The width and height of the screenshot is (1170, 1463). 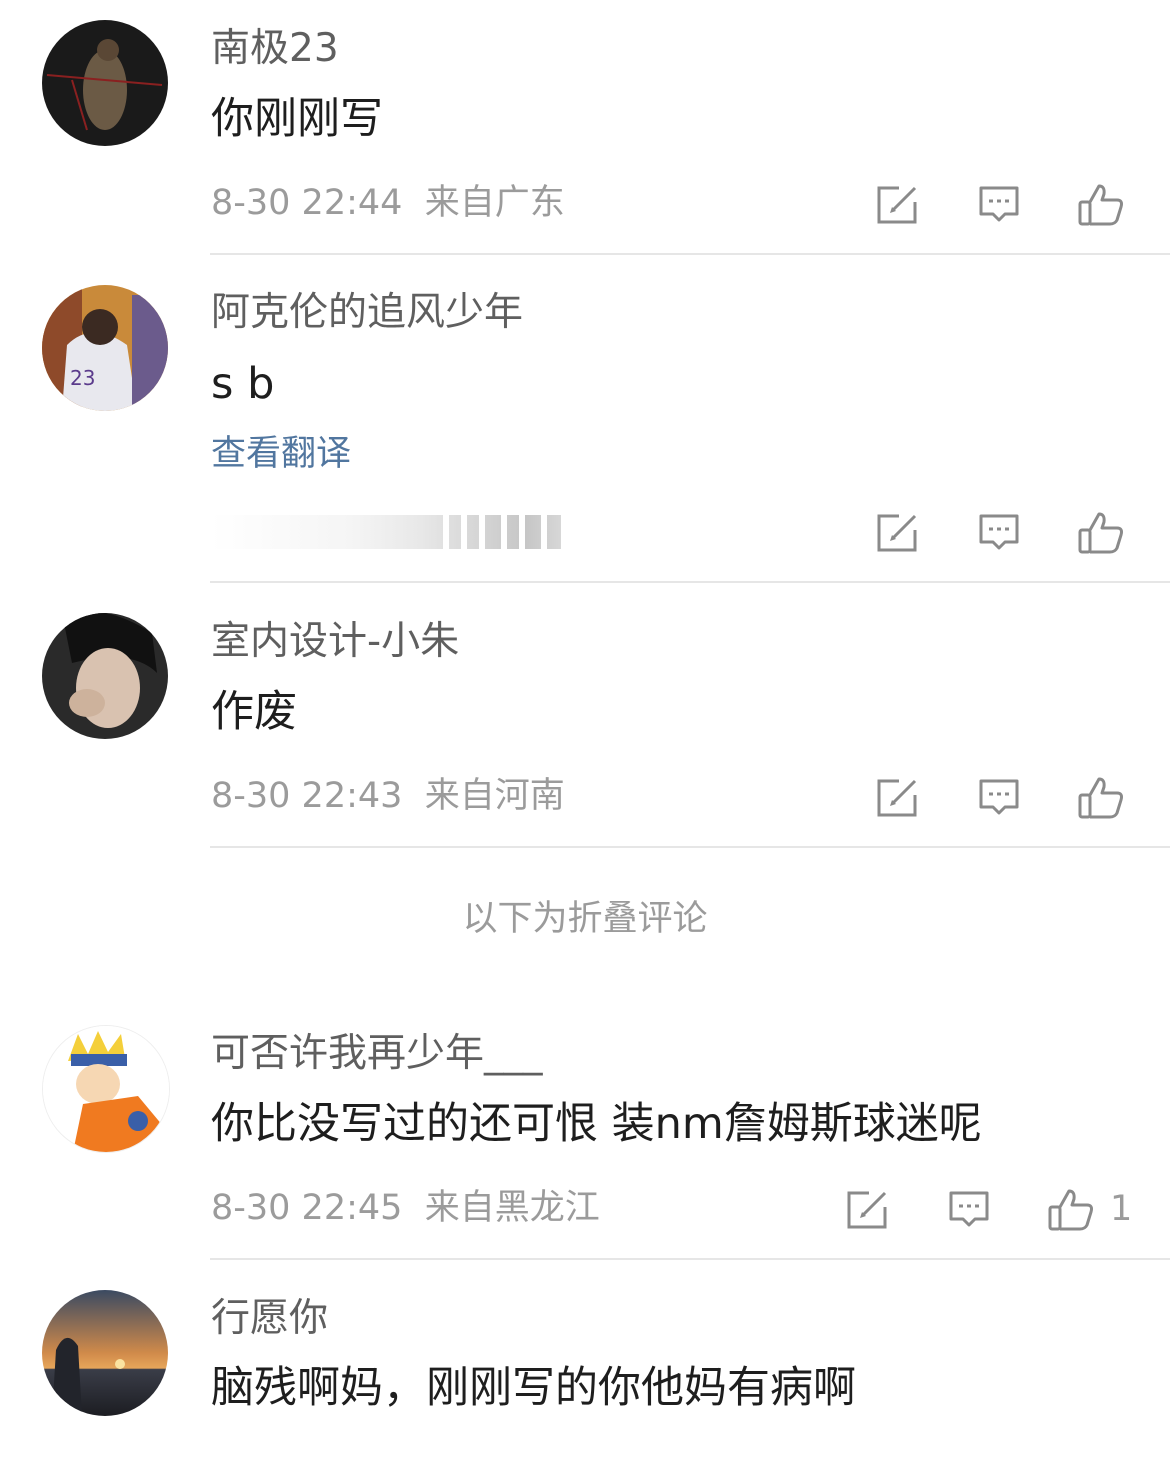 I want to click on comment-username: 室内设计-小朱, so click(x=335, y=642).